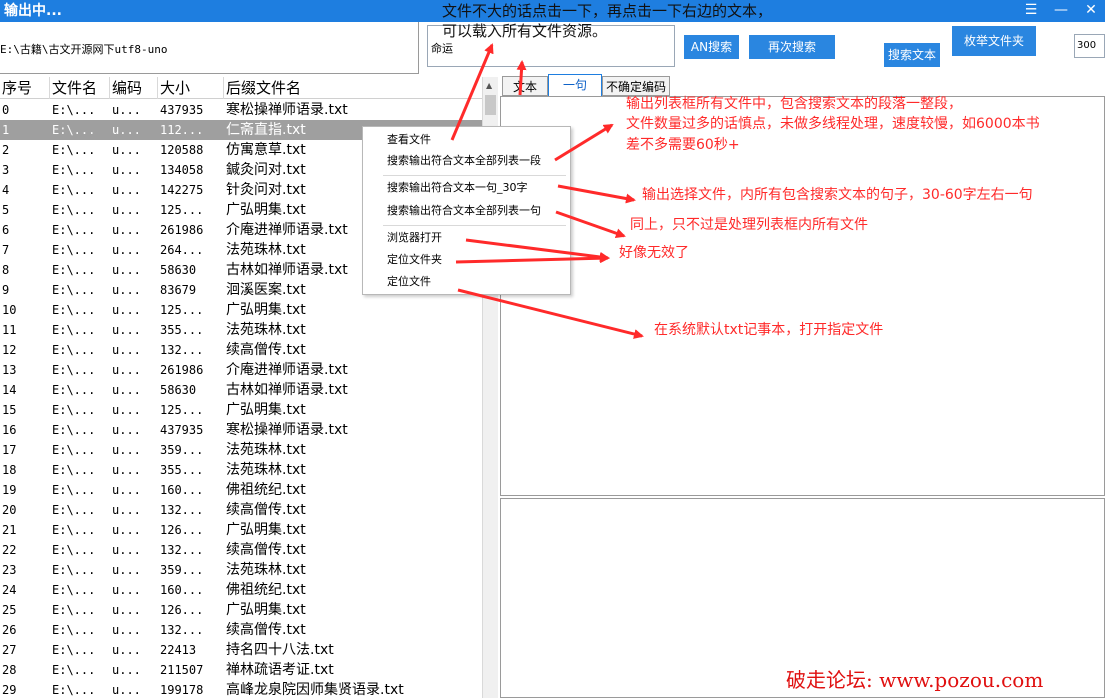 This screenshot has width=1105, height=698. I want to click on minimize-icon: —, so click(1061, 11).